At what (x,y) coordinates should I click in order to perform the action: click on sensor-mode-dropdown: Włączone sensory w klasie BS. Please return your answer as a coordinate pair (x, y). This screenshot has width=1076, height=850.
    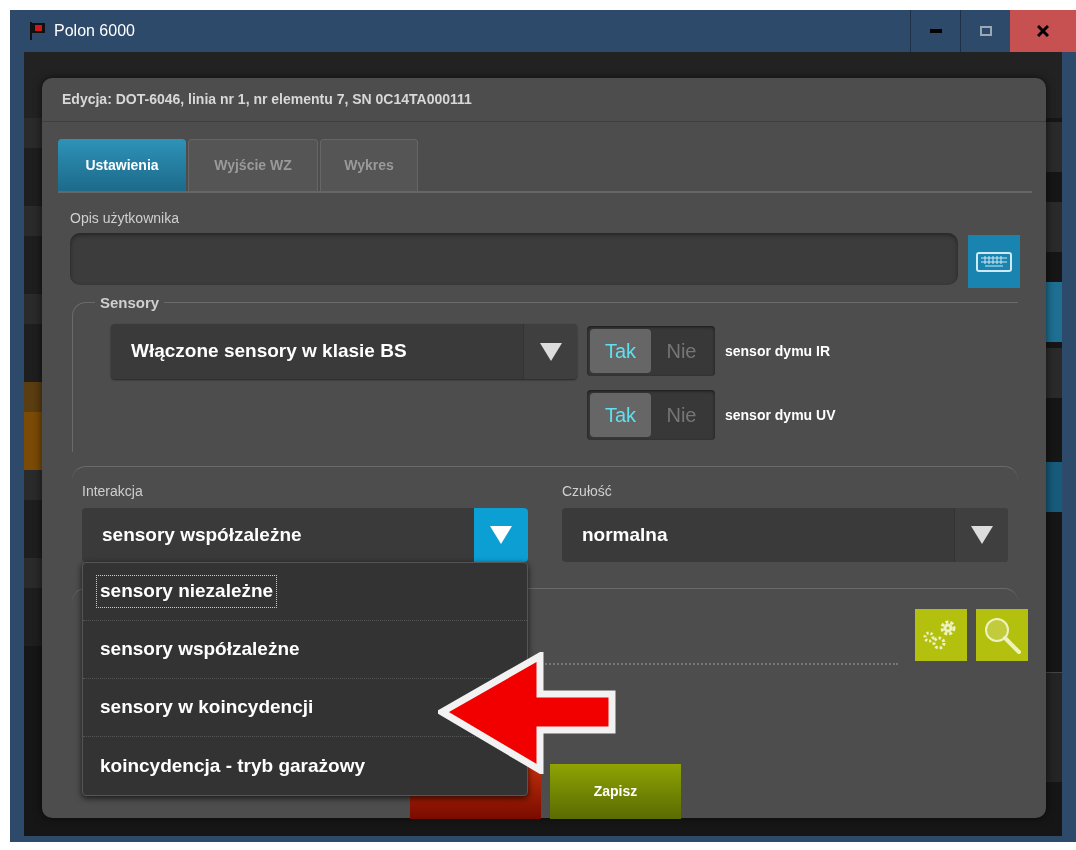
    Looking at the image, I should click on (344, 351).